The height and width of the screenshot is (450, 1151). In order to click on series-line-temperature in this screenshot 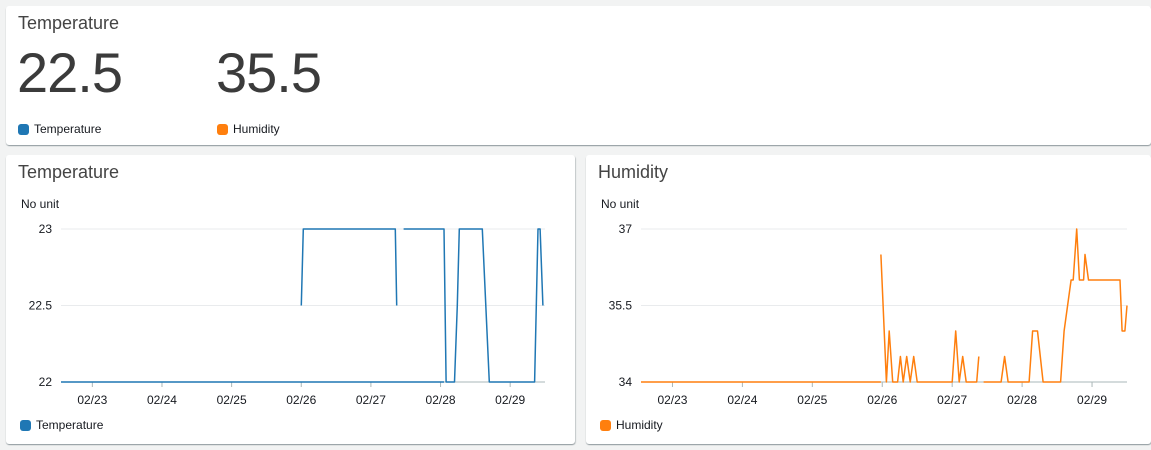, I will do `click(349, 267)`.